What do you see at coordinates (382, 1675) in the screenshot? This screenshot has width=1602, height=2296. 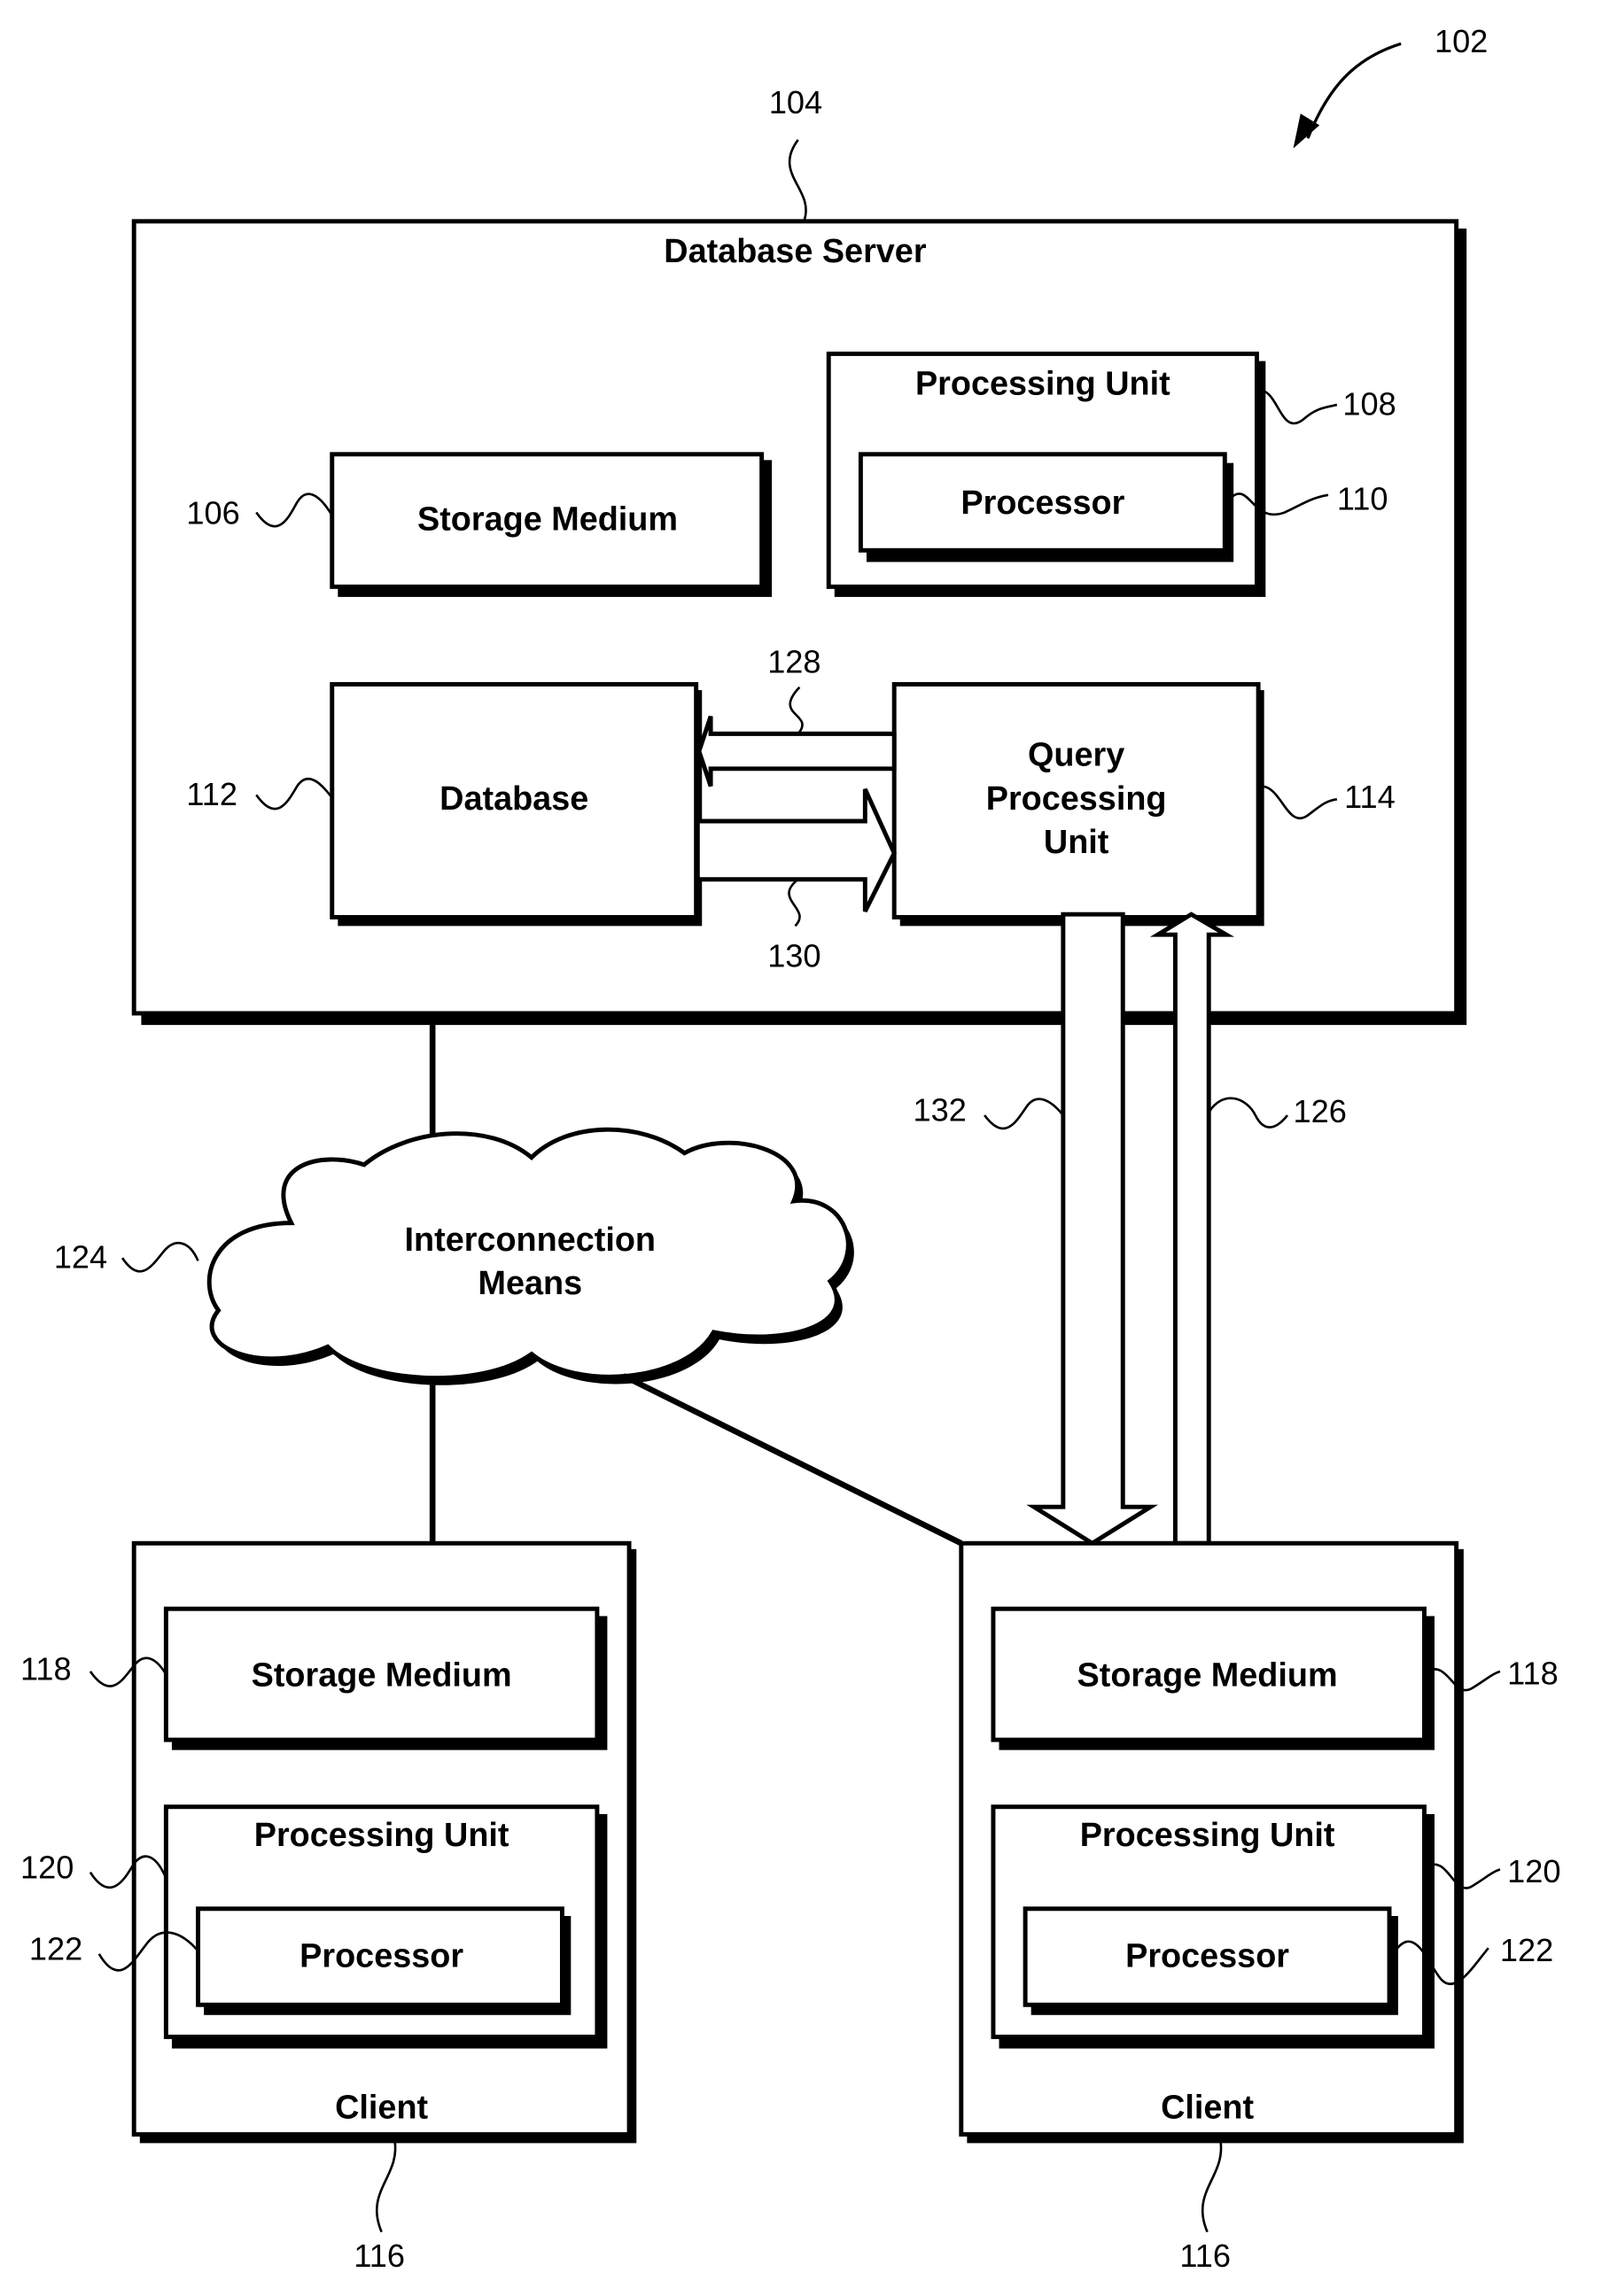 I see `client-left-storage-label: Storage Medium` at bounding box center [382, 1675].